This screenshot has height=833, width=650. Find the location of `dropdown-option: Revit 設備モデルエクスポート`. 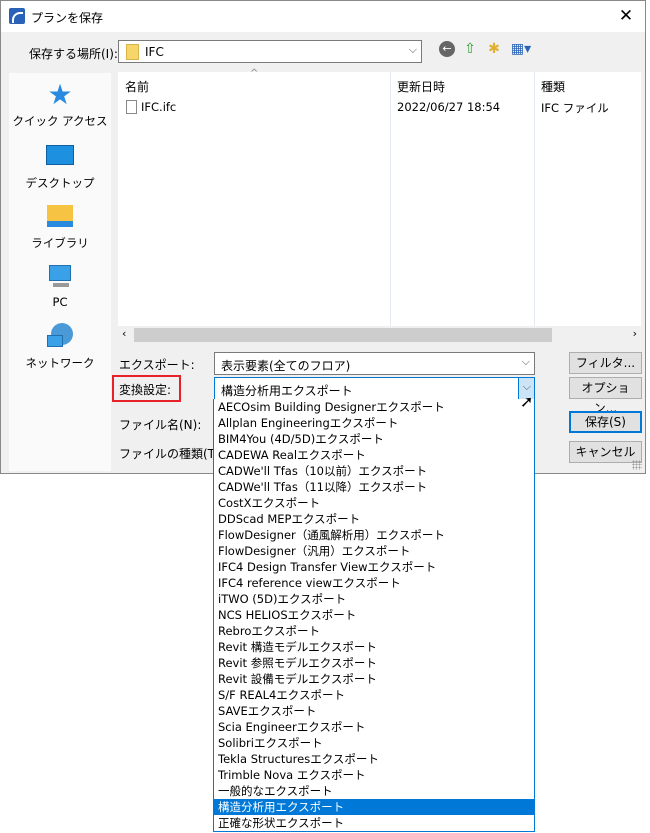

dropdown-option: Revit 設備モデルエクスポート is located at coordinates (374, 679).